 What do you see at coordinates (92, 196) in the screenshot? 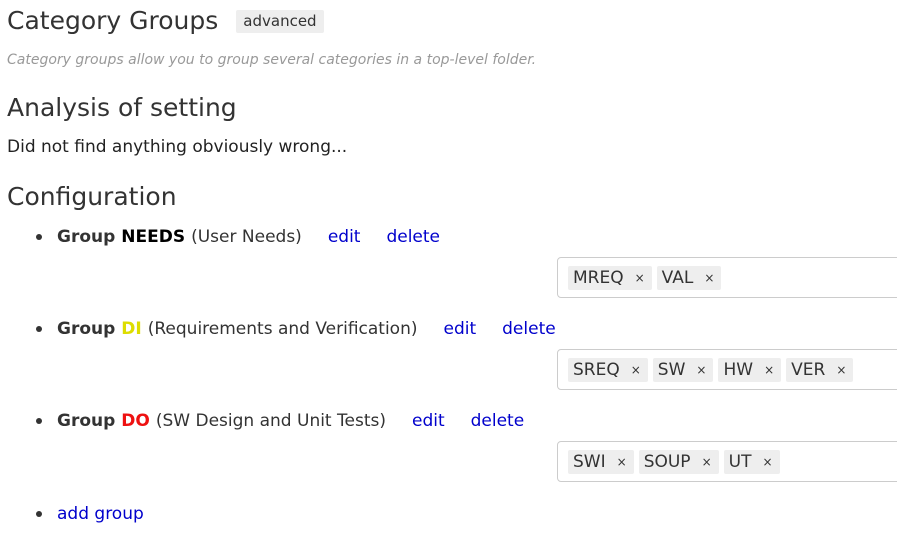
I see `configuration-heading: Configuration` at bounding box center [92, 196].